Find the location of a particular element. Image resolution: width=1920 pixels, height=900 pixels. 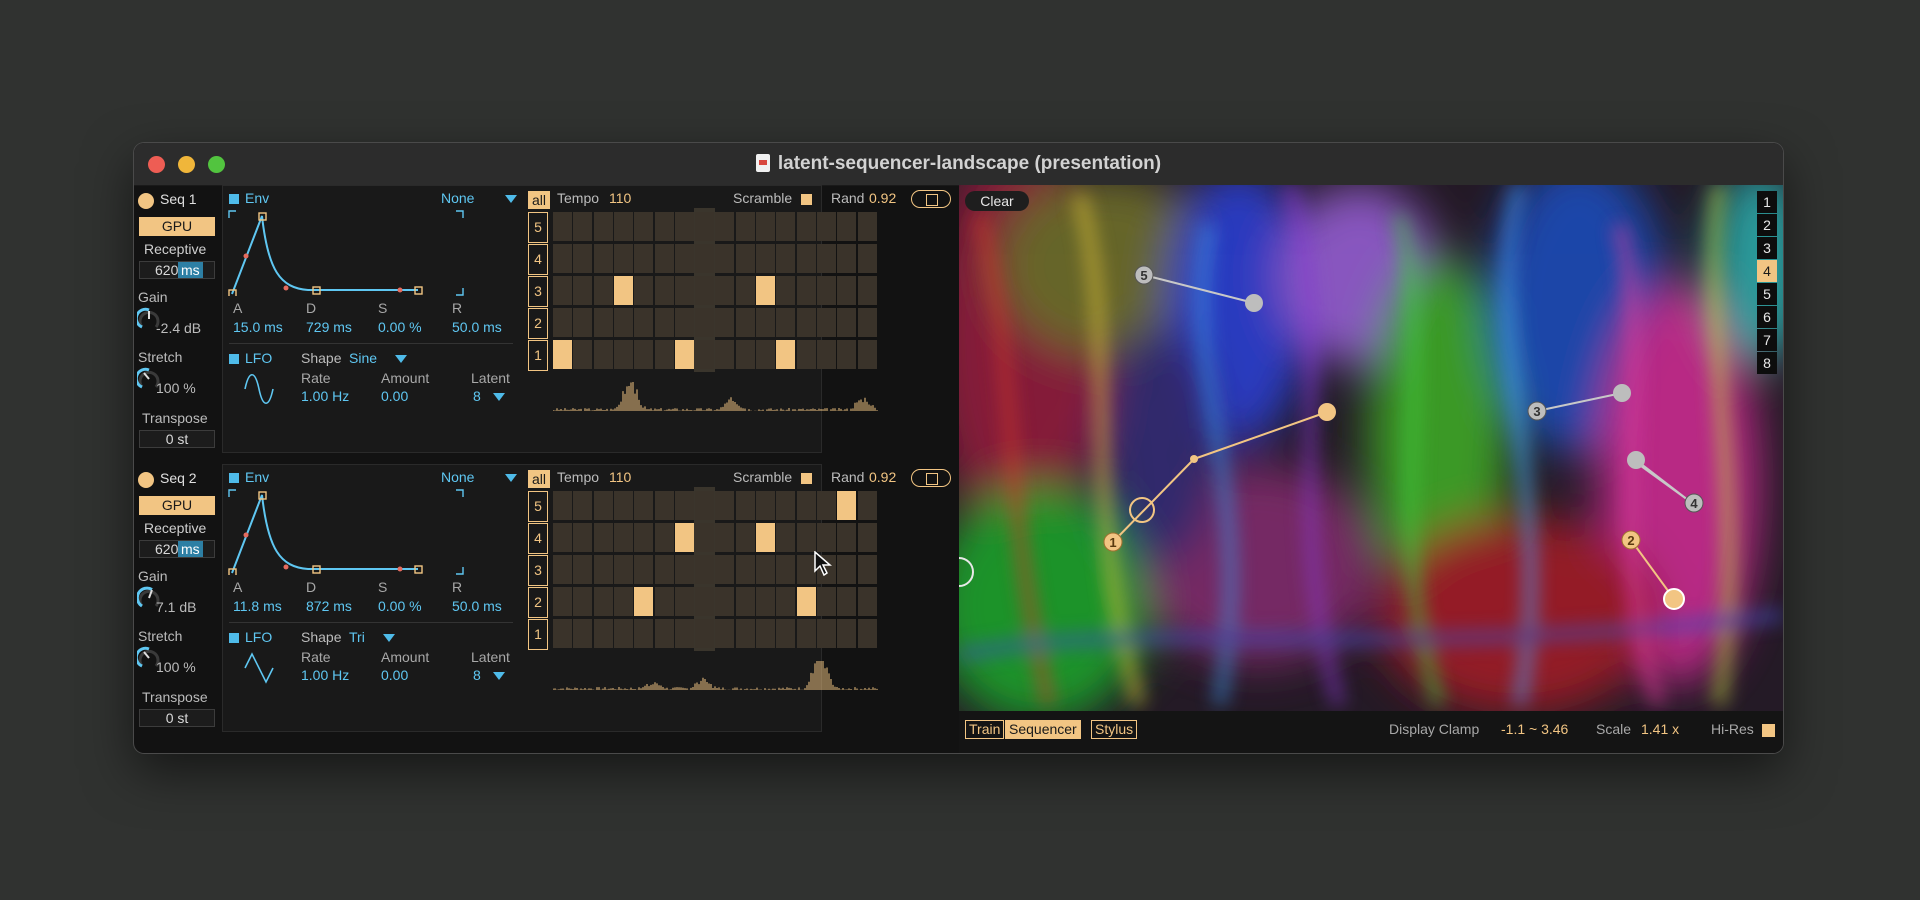

seq2-envelope-graph is located at coordinates (346, 532).